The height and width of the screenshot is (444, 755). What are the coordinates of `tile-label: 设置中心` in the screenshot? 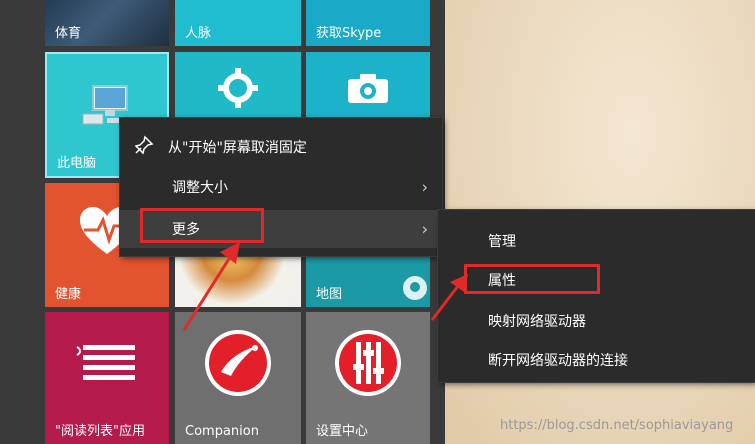 It's located at (342, 431).